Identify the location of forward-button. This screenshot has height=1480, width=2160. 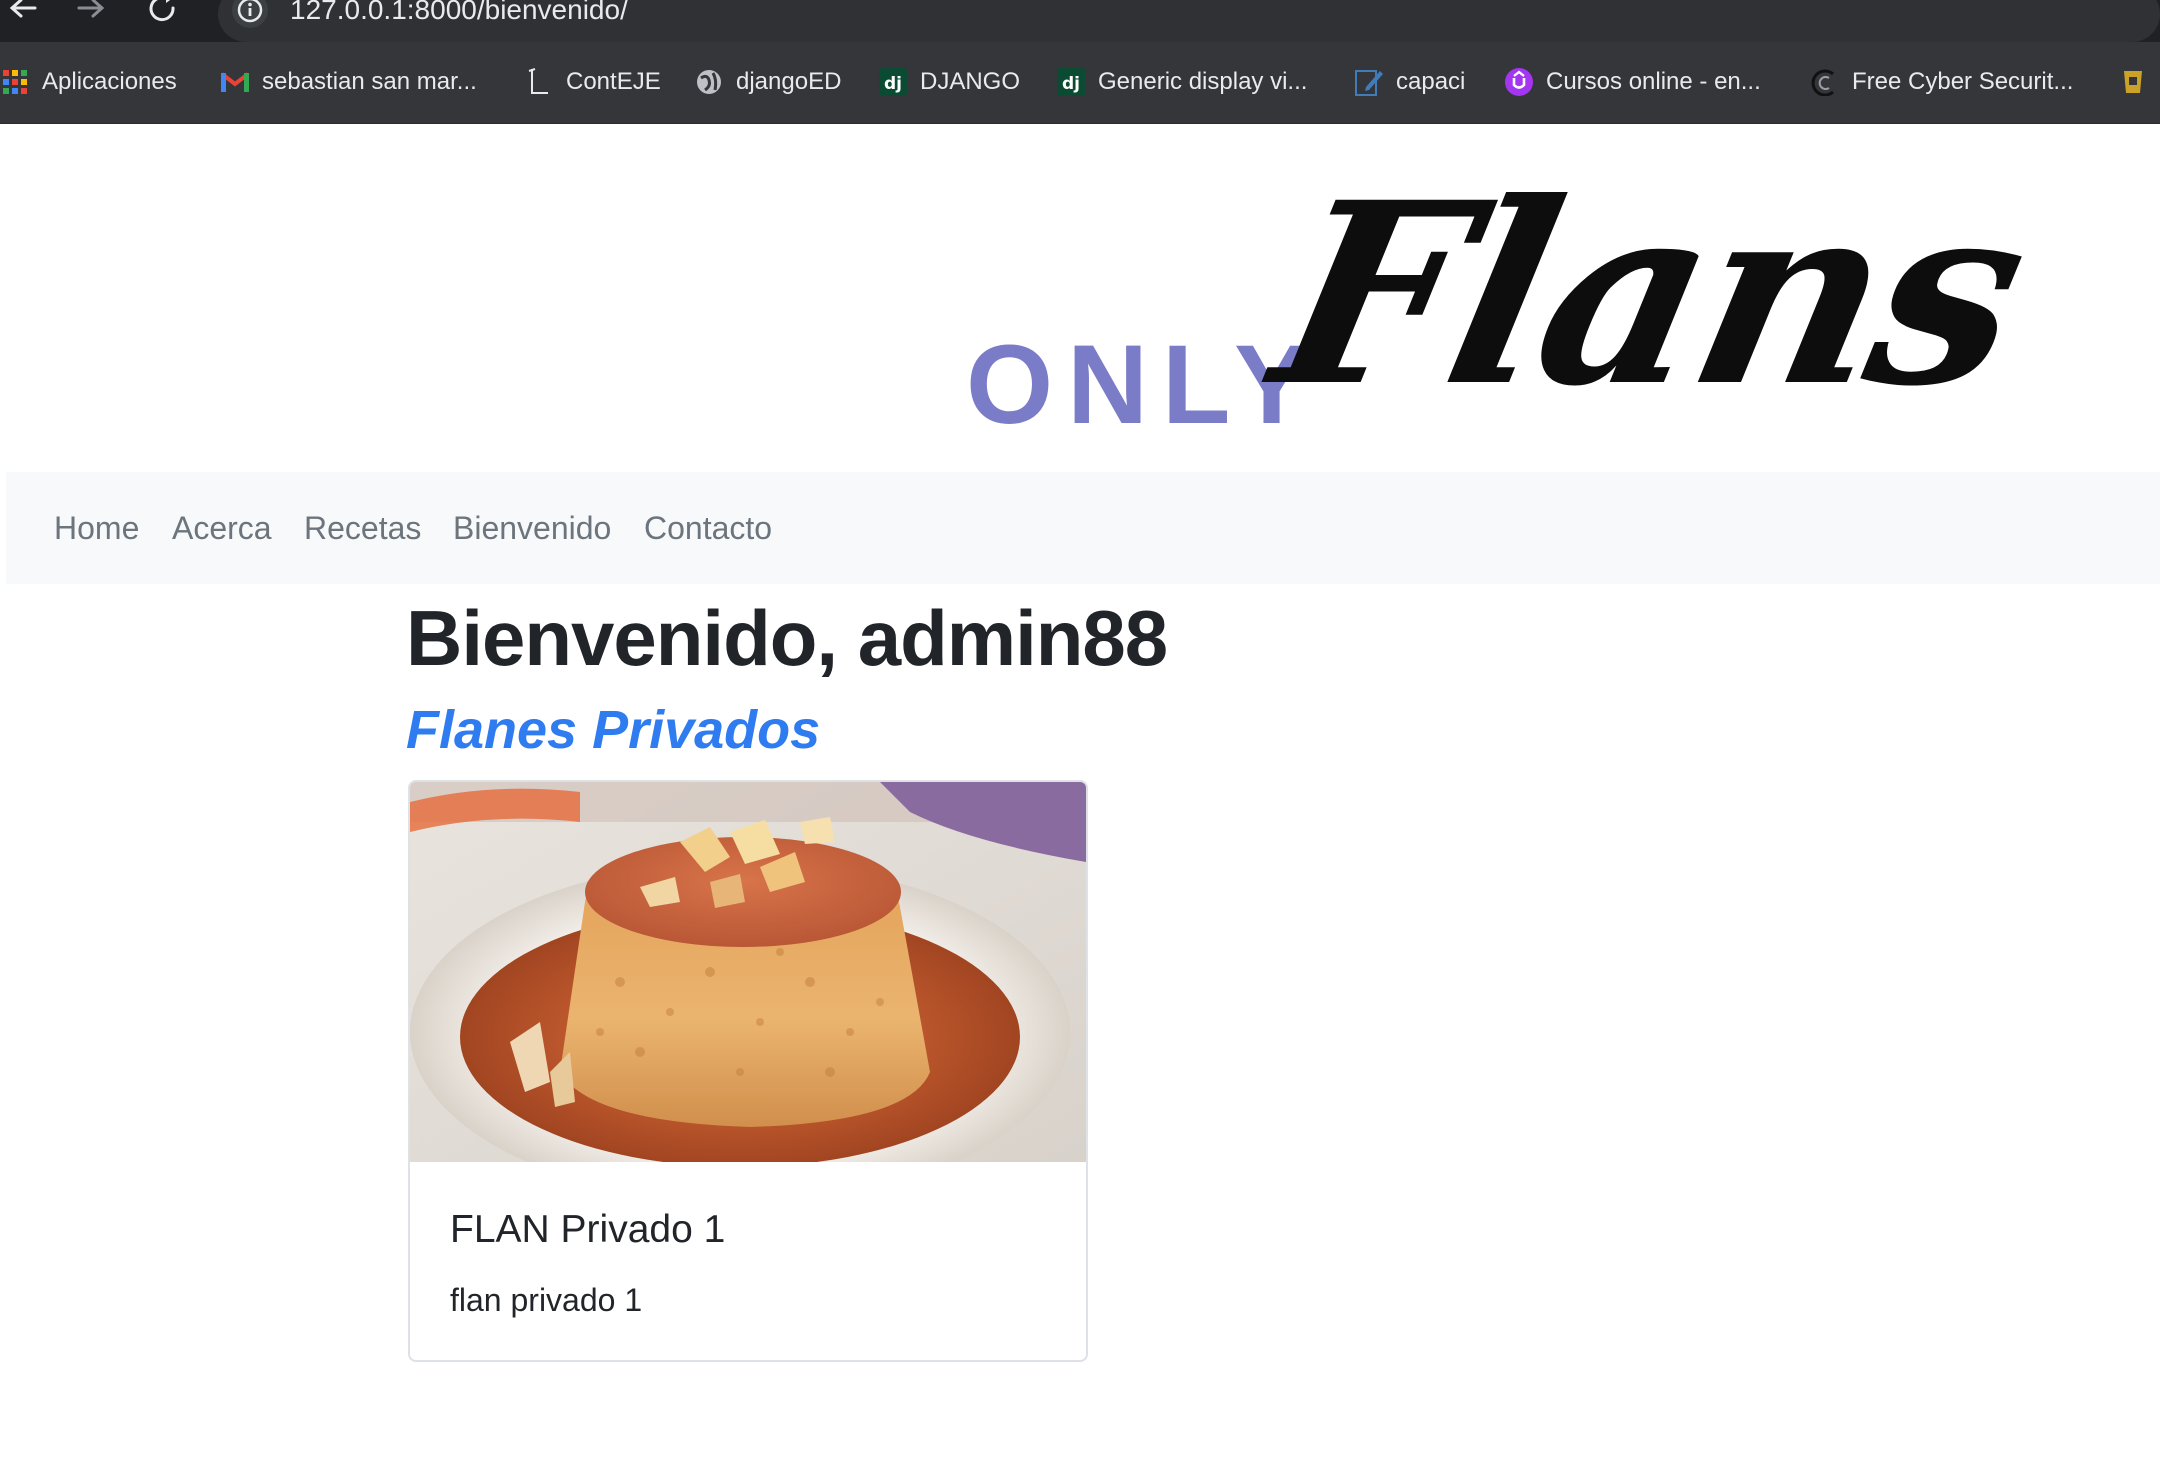
(92, 14).